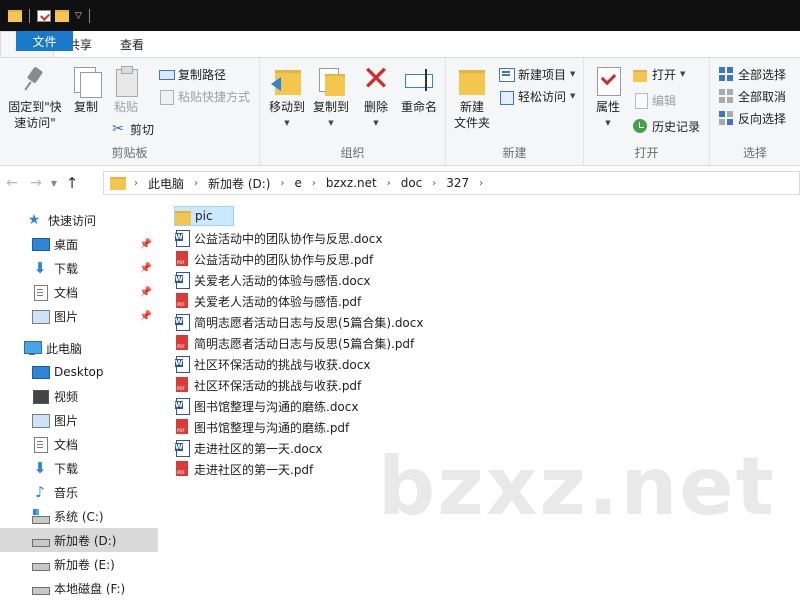 The height and width of the screenshot is (600, 800). What do you see at coordinates (192, 74) in the screenshot?
I see `copy-path-button: 复制路径` at bounding box center [192, 74].